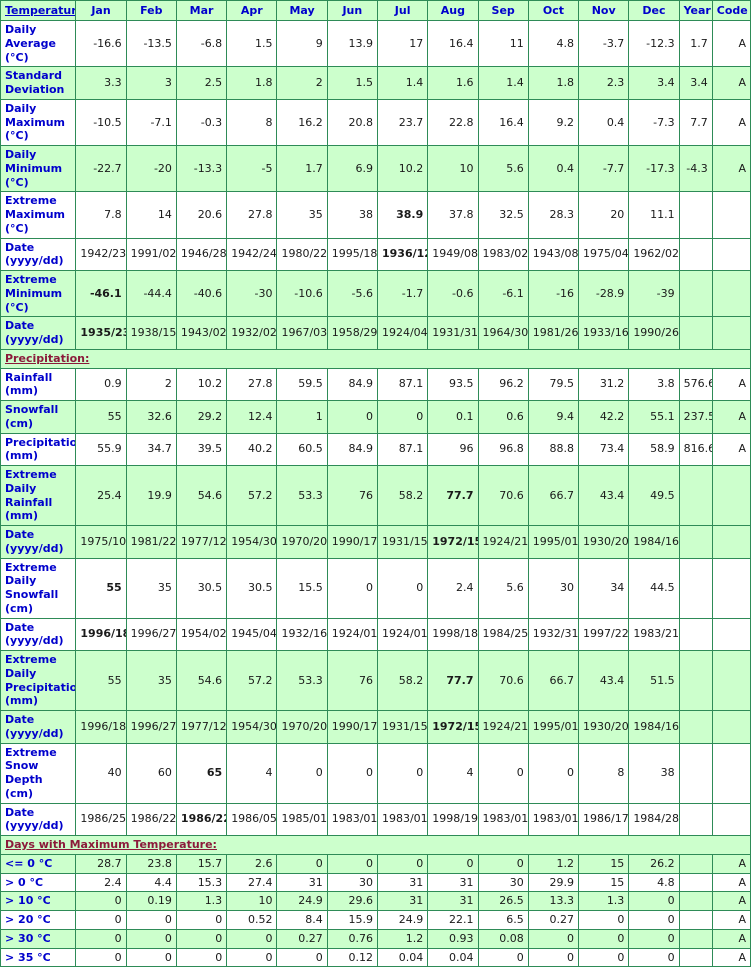 The width and height of the screenshot is (751, 967). What do you see at coordinates (302, 634) in the screenshot?
I see `data-cell-may: 1932/16` at bounding box center [302, 634].